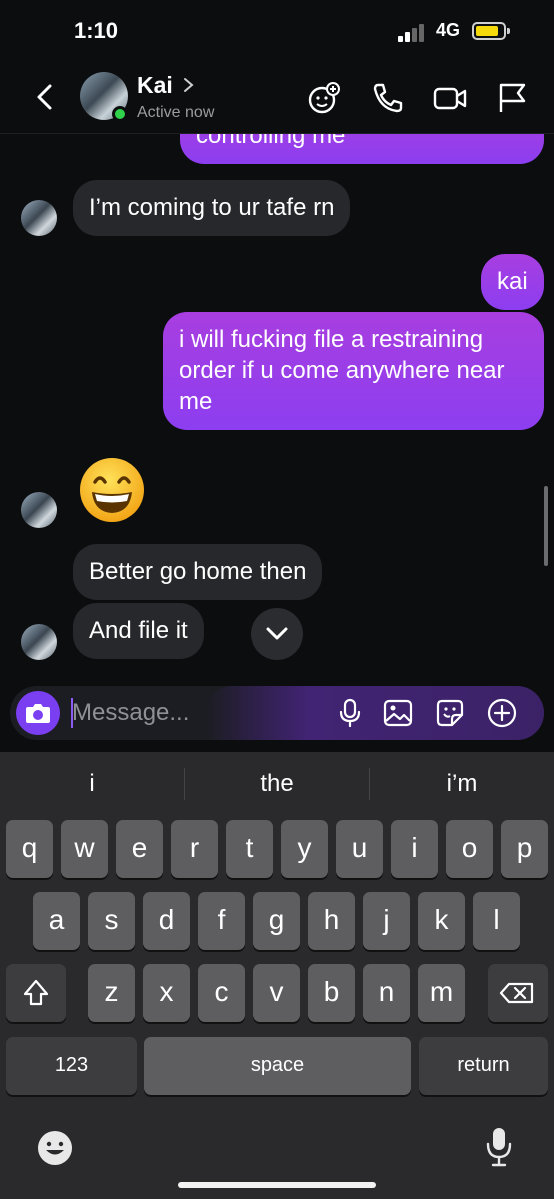  Describe the element at coordinates (84, 849) in the screenshot. I see `key-w: w` at that location.